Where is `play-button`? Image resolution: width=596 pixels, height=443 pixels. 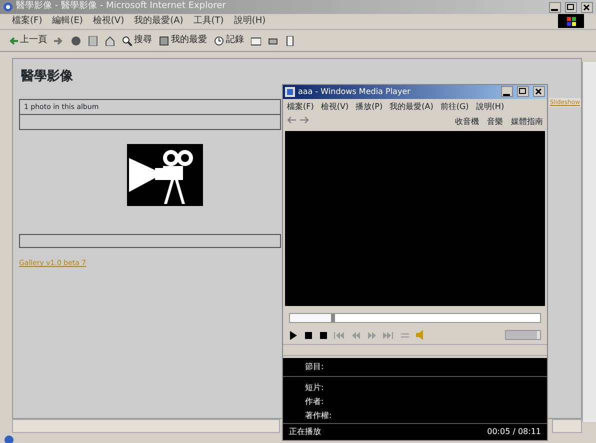 play-button is located at coordinates (293, 335).